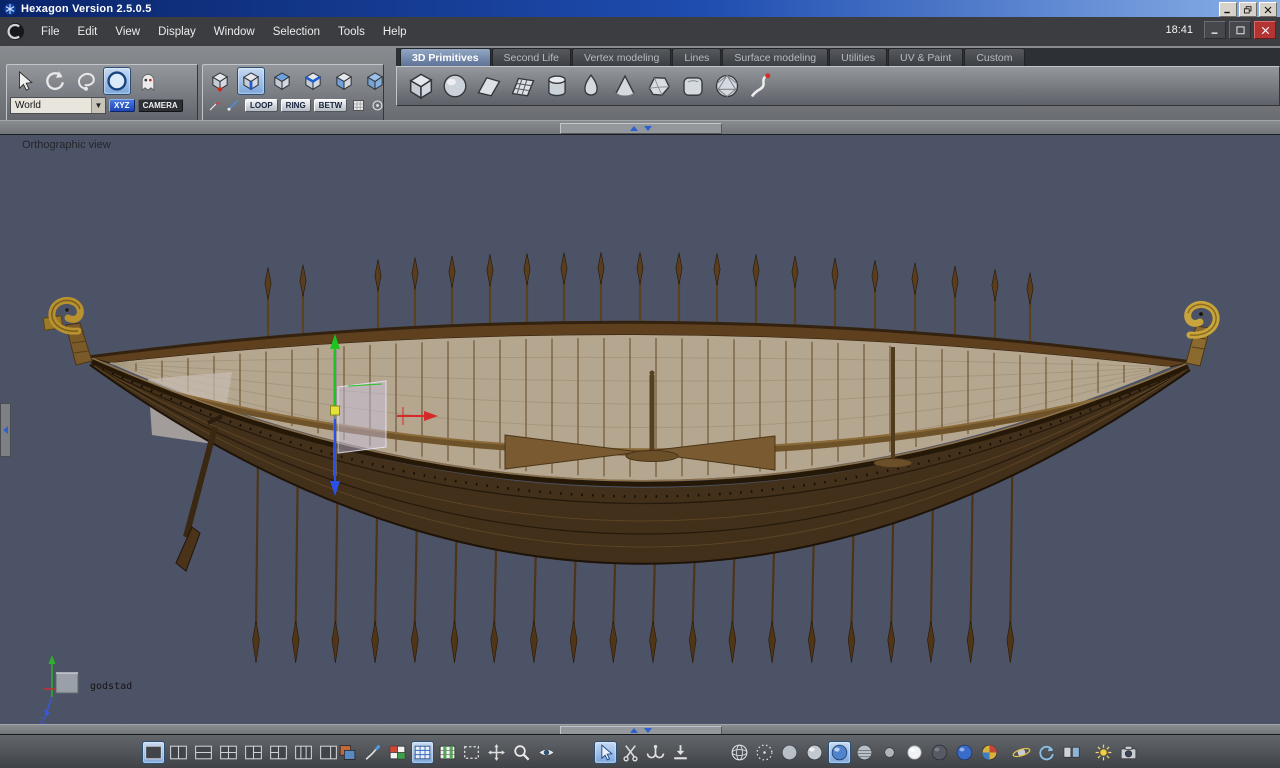 Image resolution: width=1280 pixels, height=768 pixels. Describe the element at coordinates (939, 752) in the screenshot. I see `dark-sphere-icon` at that location.